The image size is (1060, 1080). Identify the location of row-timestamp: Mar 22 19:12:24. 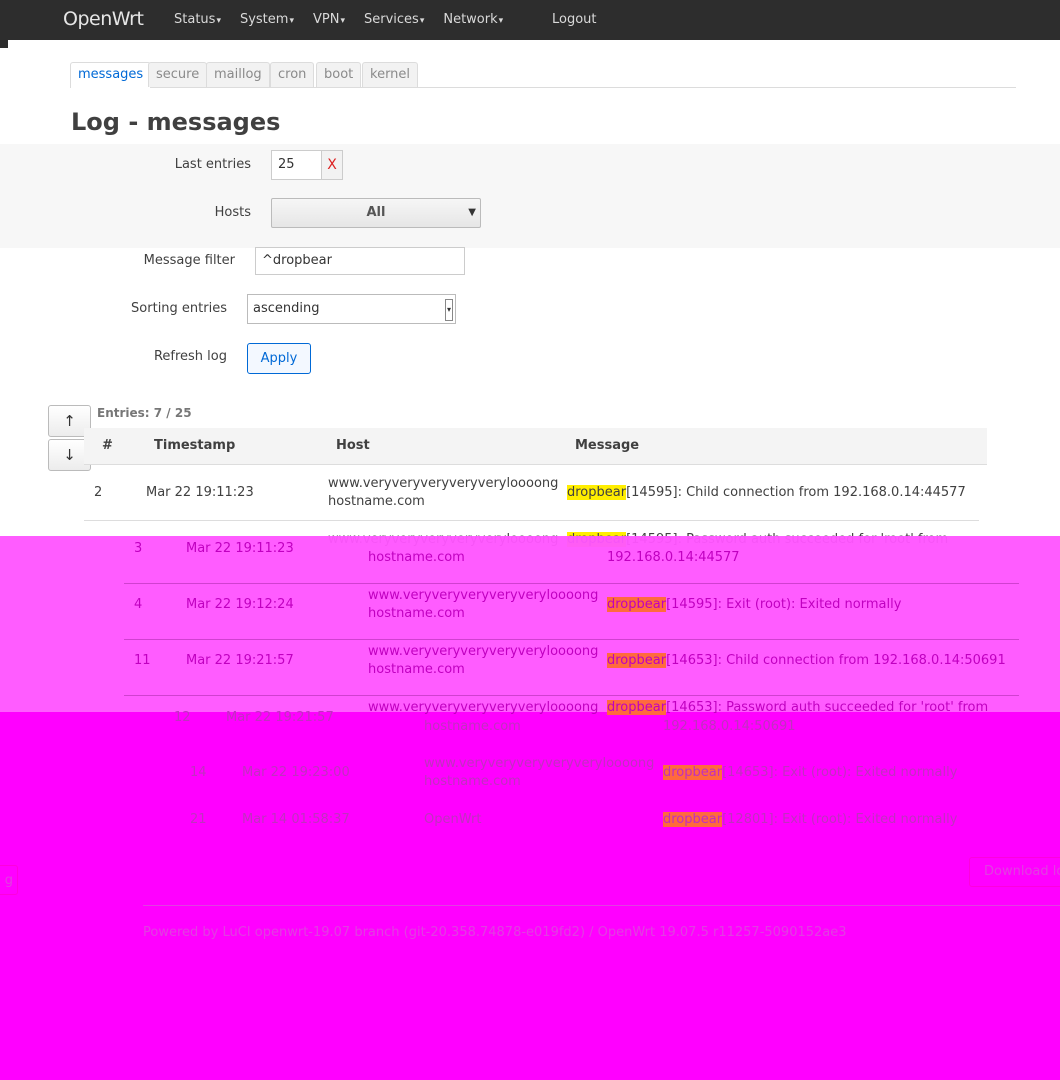
(240, 604).